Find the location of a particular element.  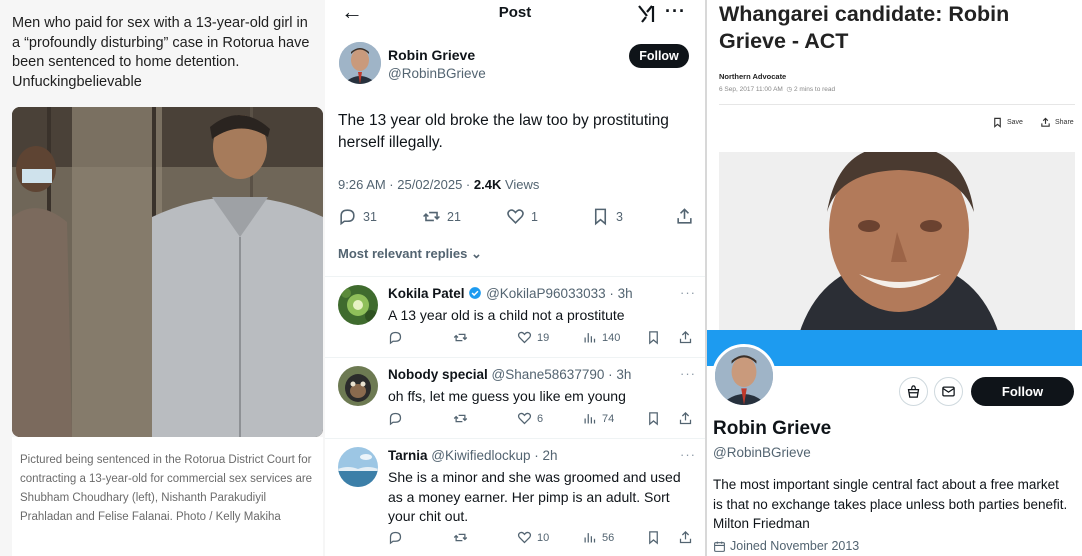

share-button: Share is located at coordinates (1057, 122).